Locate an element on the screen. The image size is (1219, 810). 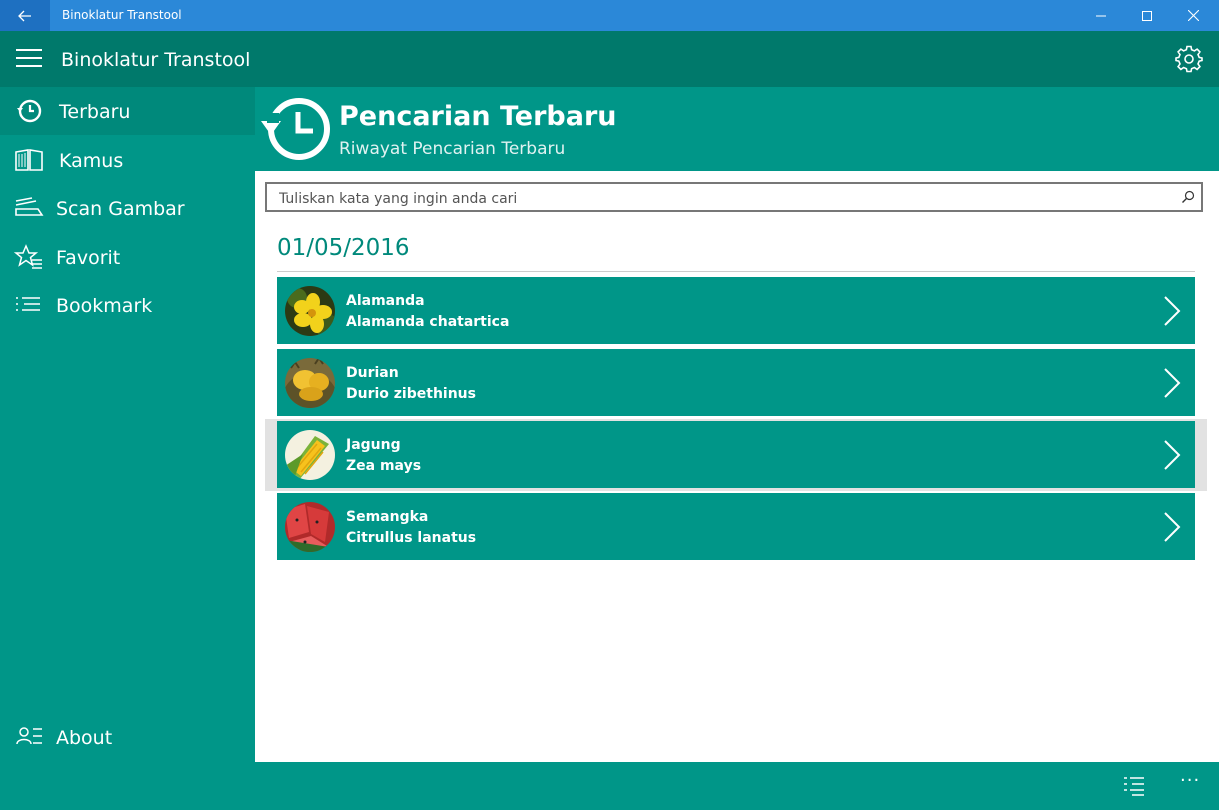
nav-item-bookmark: Bookmark is located at coordinates (127, 305).